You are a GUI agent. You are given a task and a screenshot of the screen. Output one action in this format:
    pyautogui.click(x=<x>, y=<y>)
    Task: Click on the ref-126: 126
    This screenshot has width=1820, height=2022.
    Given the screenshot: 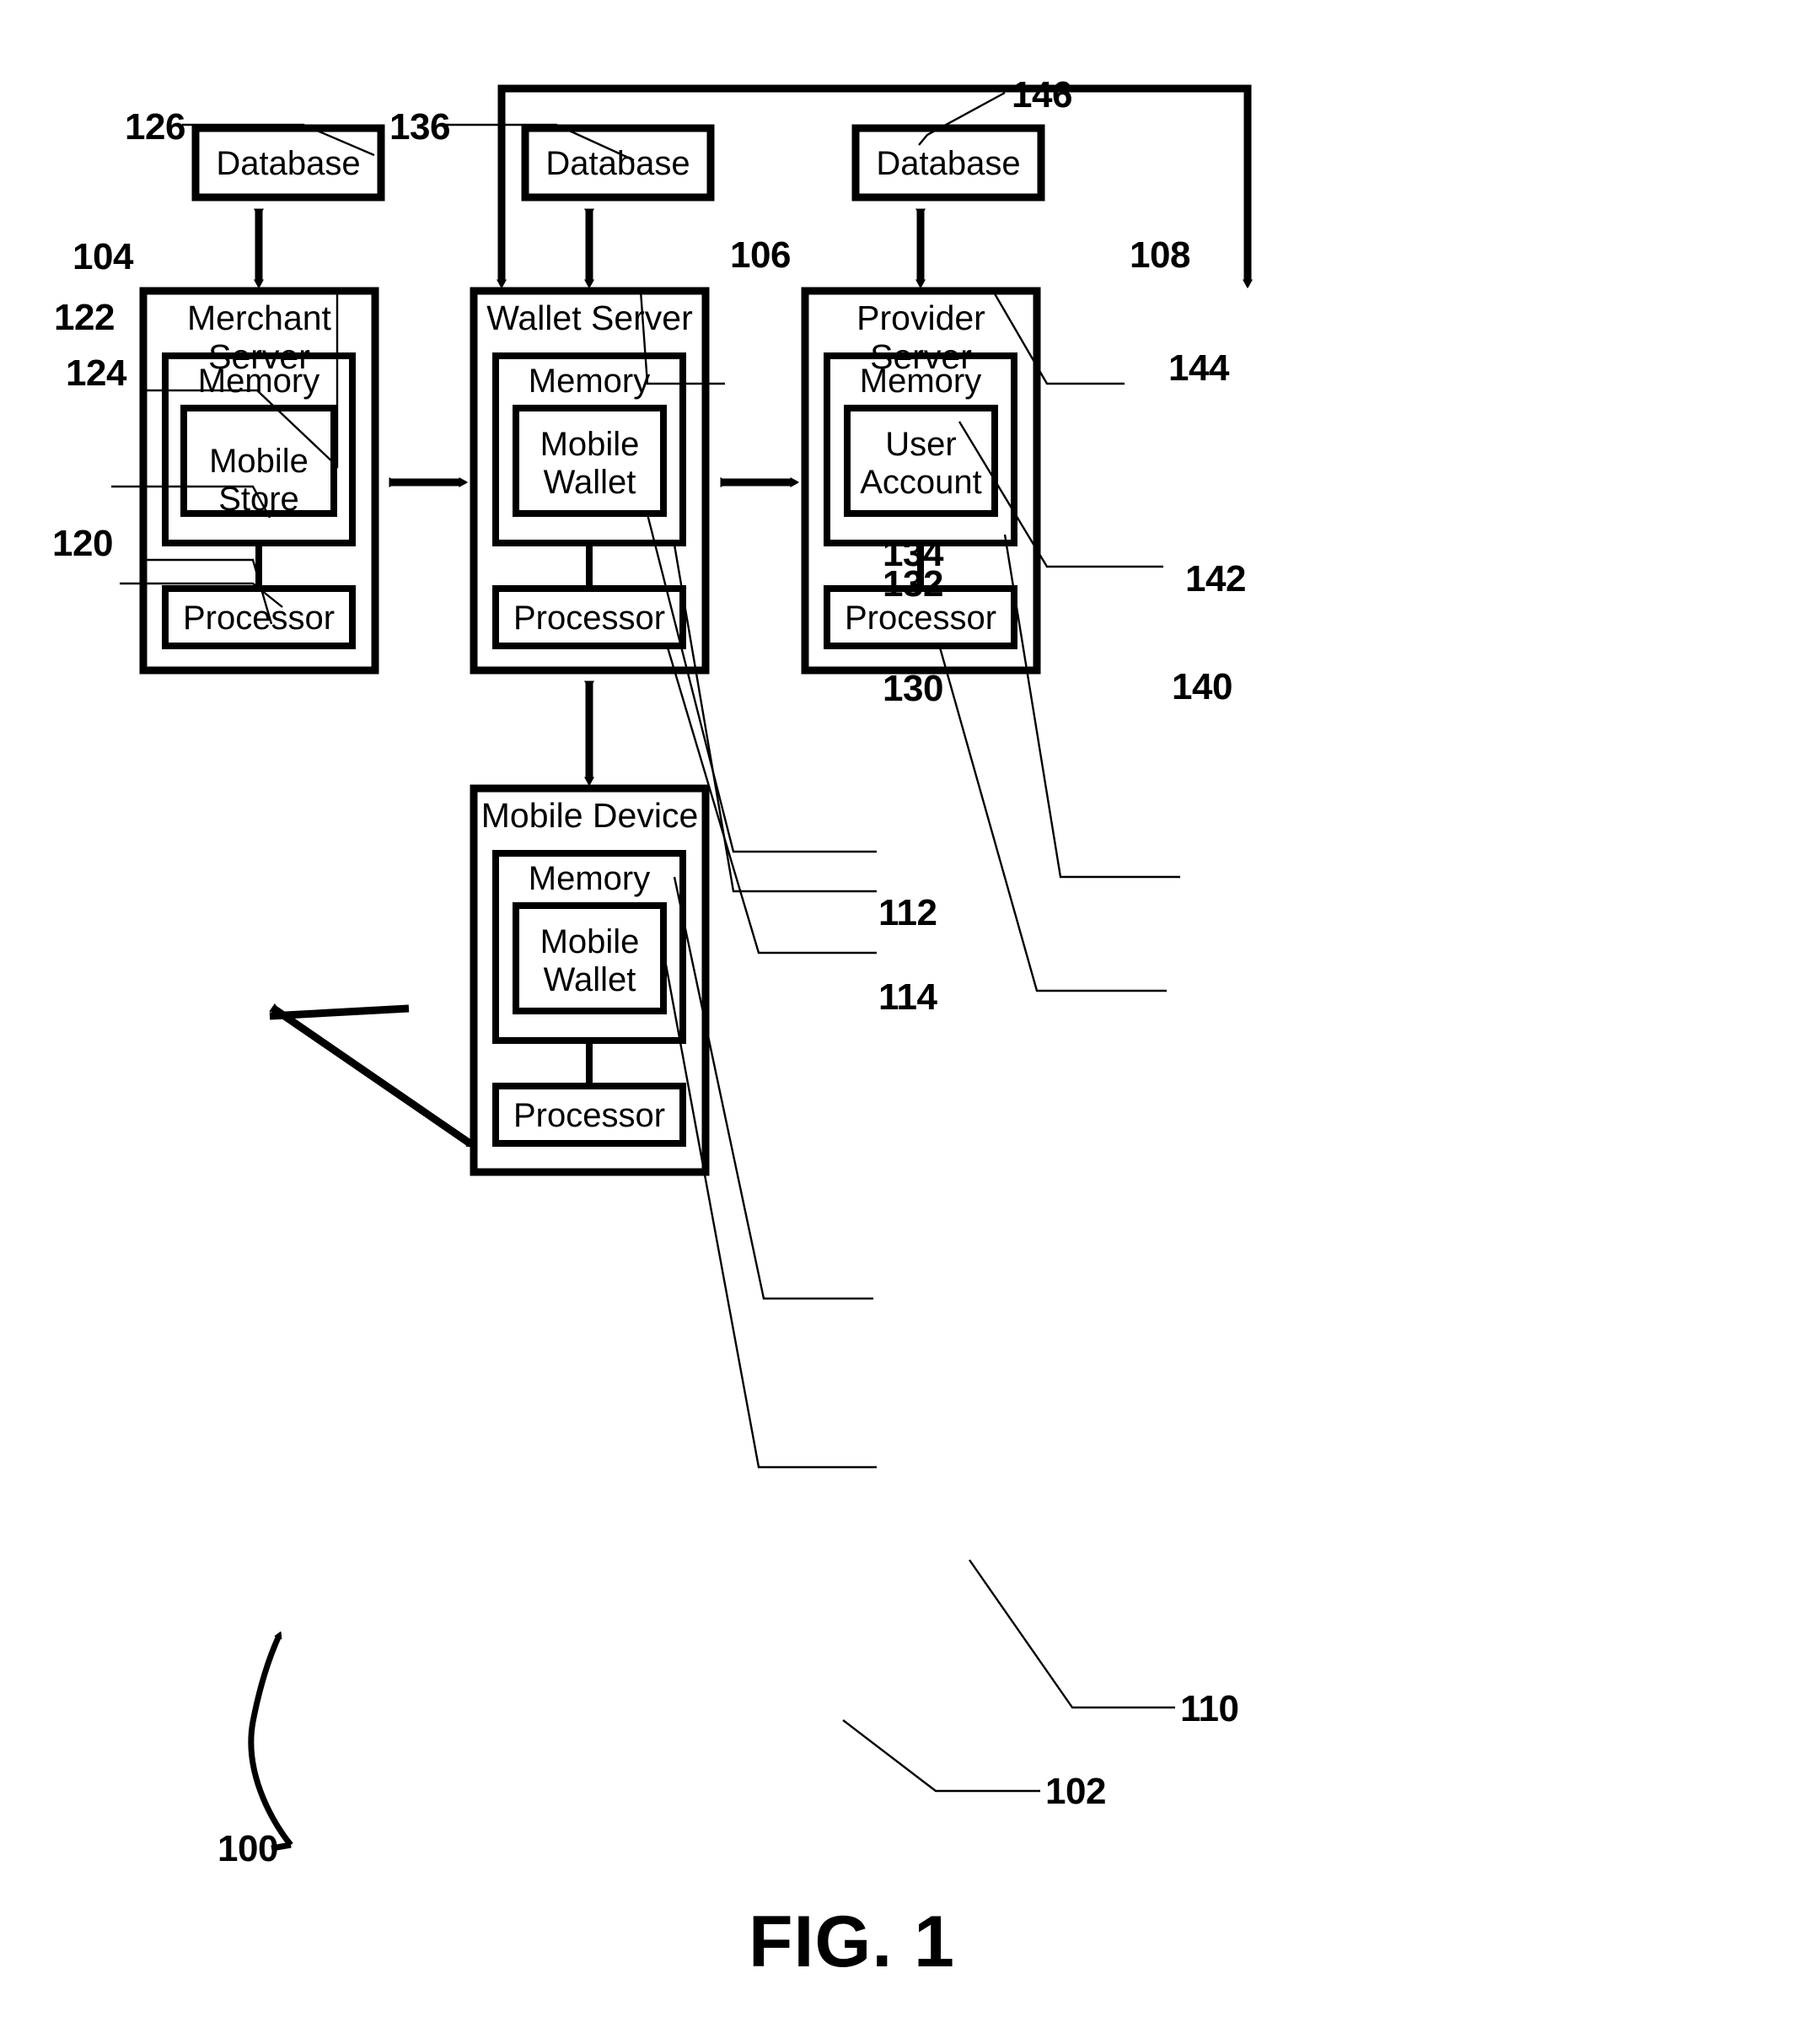 What is the action you would take?
    pyautogui.click(x=155, y=127)
    